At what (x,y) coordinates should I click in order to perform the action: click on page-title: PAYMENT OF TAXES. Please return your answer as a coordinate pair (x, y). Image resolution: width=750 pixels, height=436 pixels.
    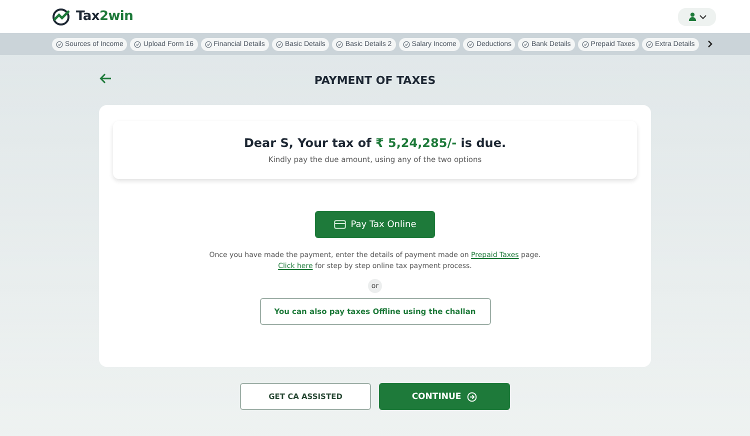
    Looking at the image, I should click on (375, 80).